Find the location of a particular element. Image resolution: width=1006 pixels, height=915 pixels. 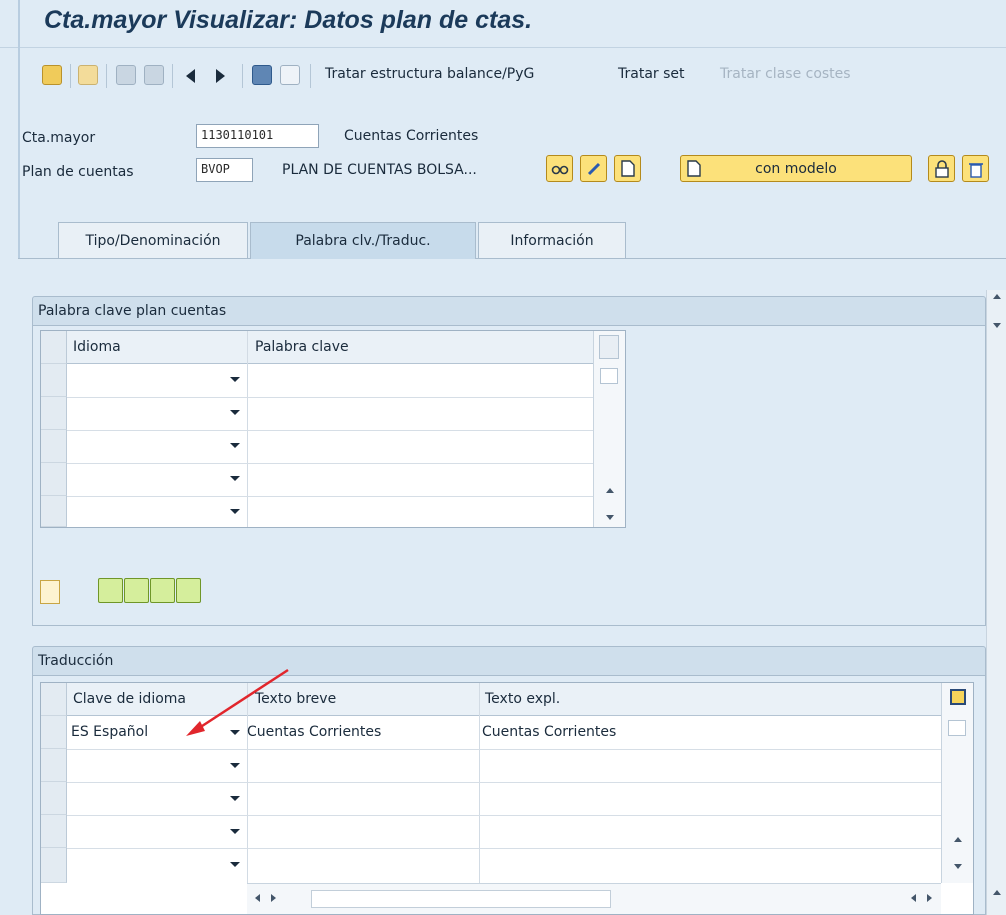

annotation-arrow-line is located at coordinates (242, 700).